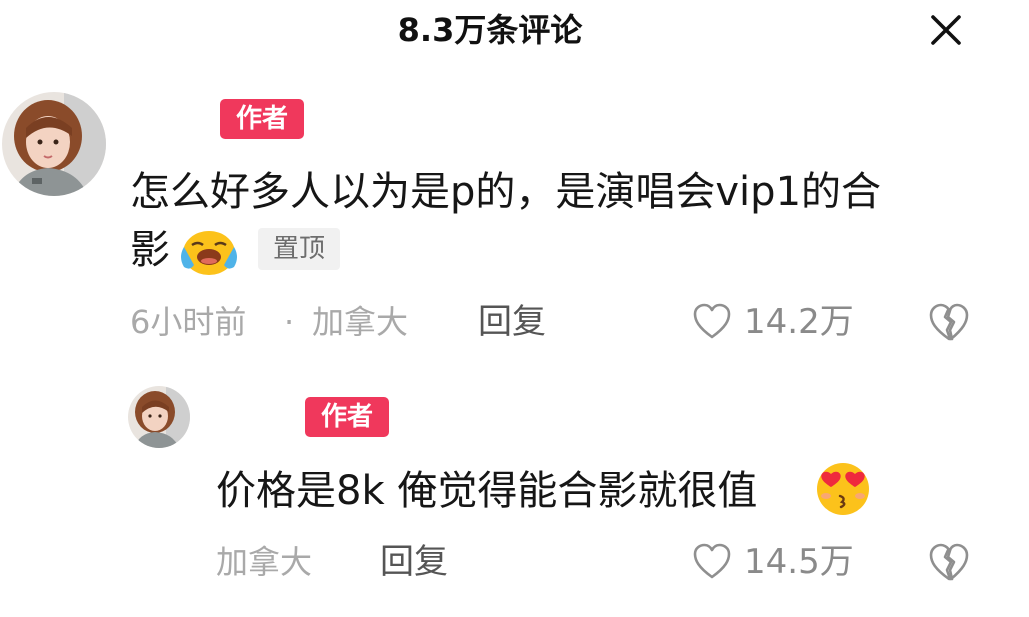 The width and height of the screenshot is (1029, 617). Describe the element at coordinates (799, 562) in the screenshot. I see `like-count: 14.5万` at that location.